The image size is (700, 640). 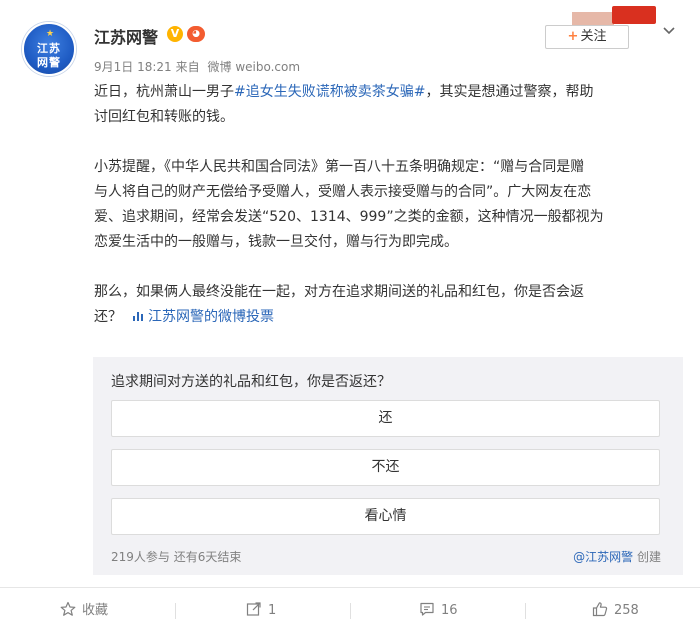 What do you see at coordinates (175, 34) in the screenshot?
I see `verified-badge-icon: V` at bounding box center [175, 34].